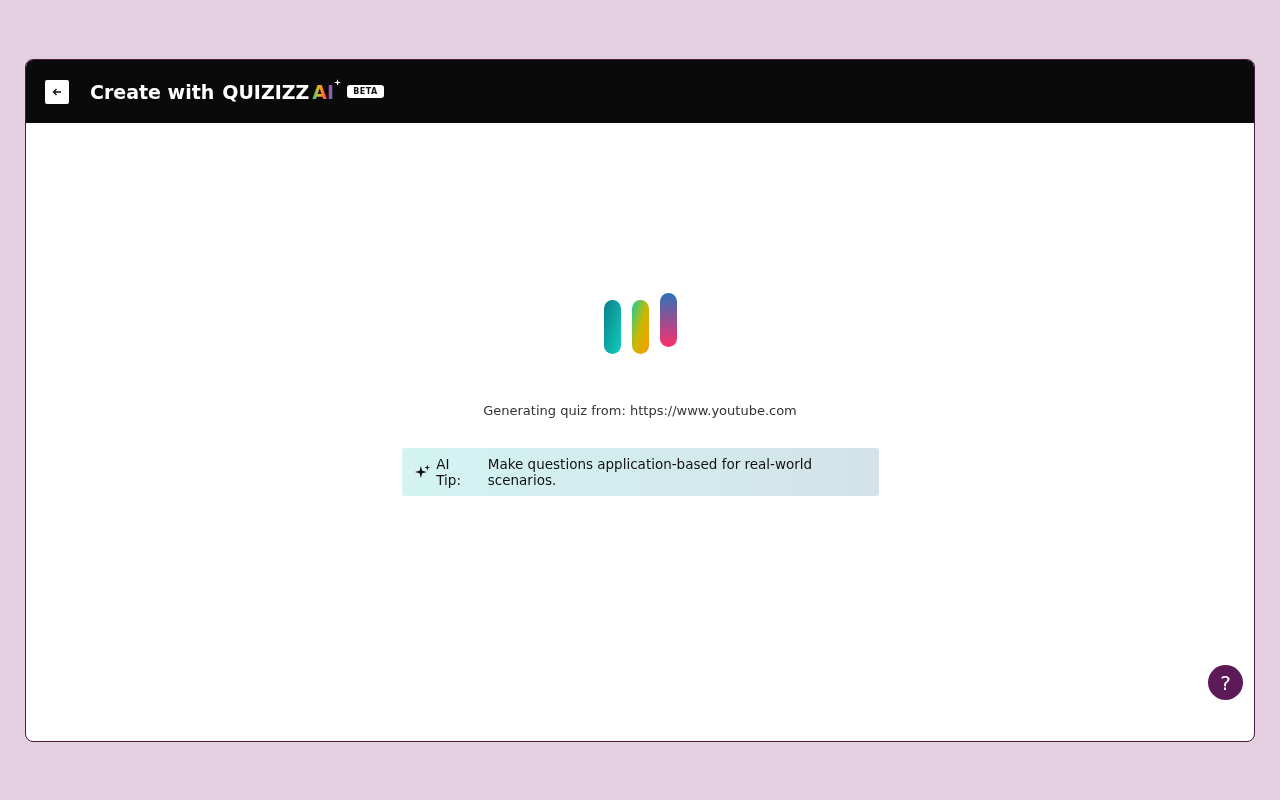 This screenshot has width=1280, height=800. What do you see at coordinates (365, 91) in the screenshot?
I see `beta-badge: BETA` at bounding box center [365, 91].